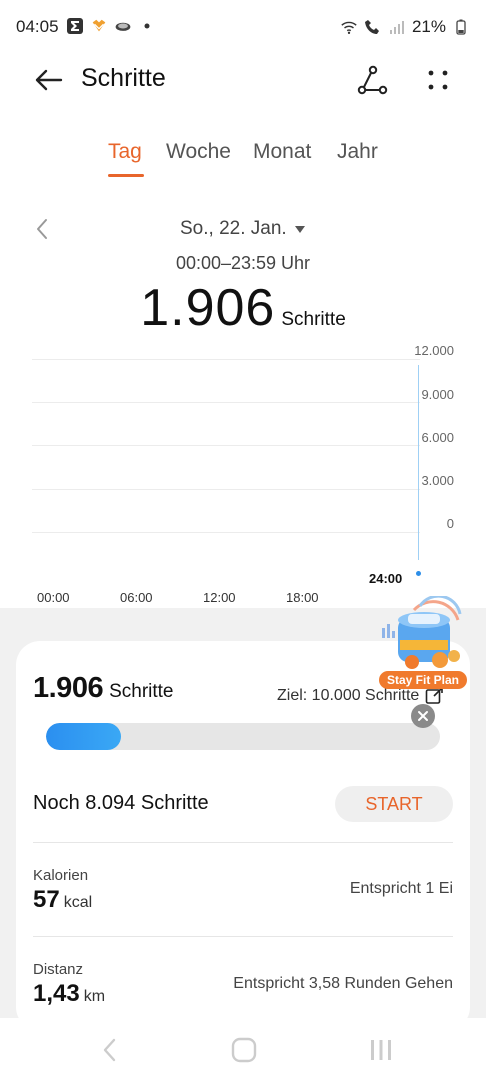 The height and width of the screenshot is (1080, 486). What do you see at coordinates (313, 319) in the screenshot?
I see `total-steps-unit: Schritte` at bounding box center [313, 319].